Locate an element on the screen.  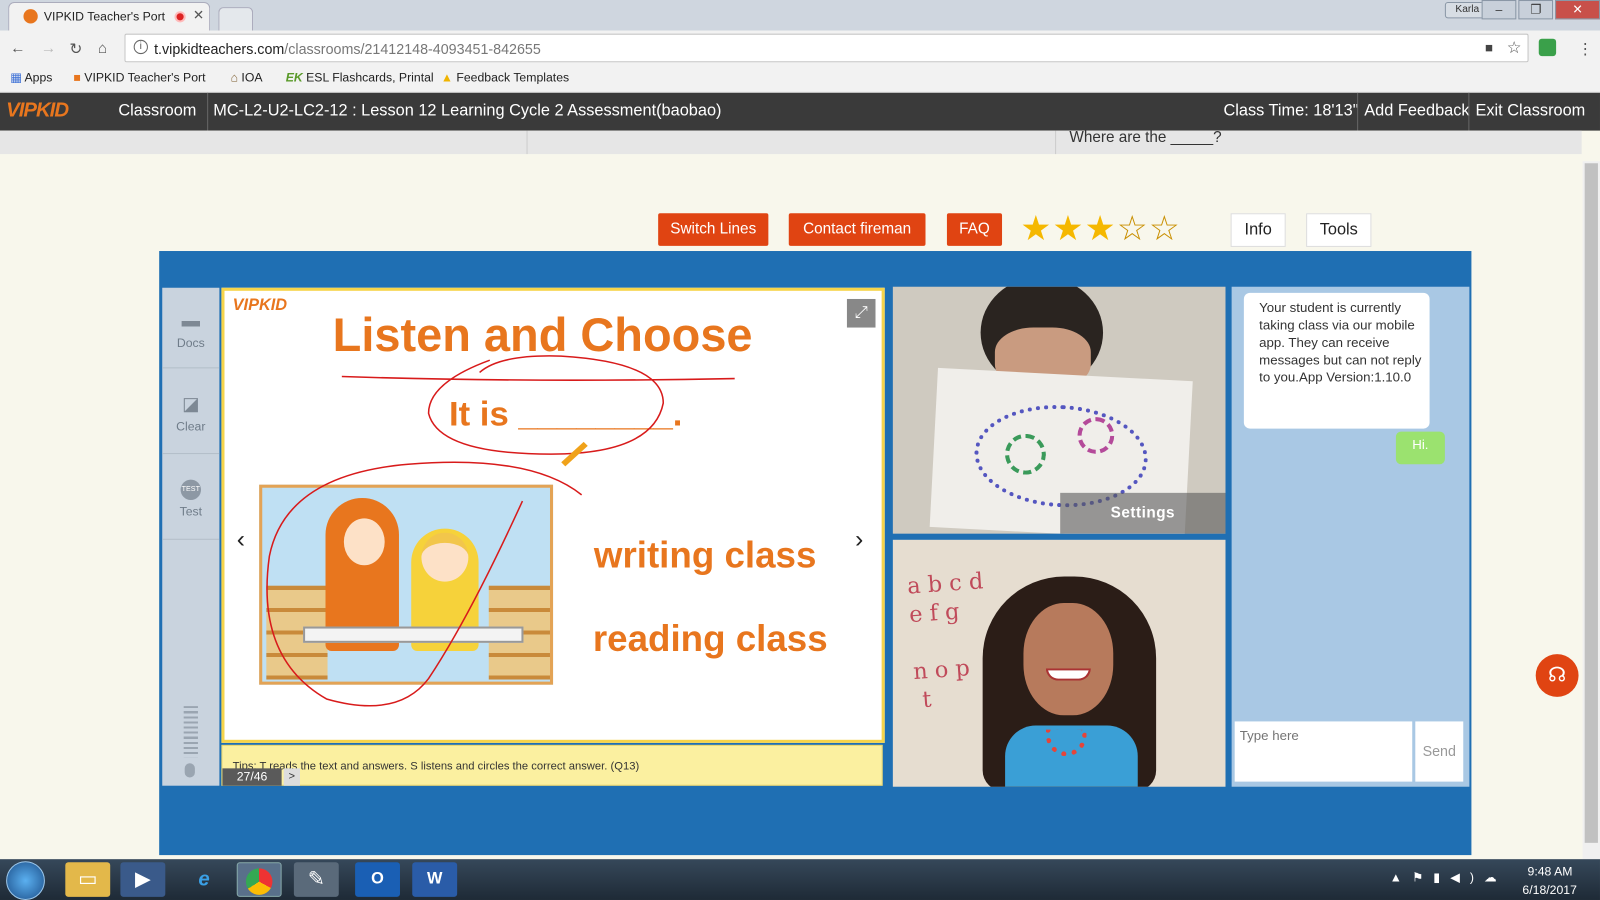
exit-classroom-button: Exit Classroom is located at coordinates (1530, 111).